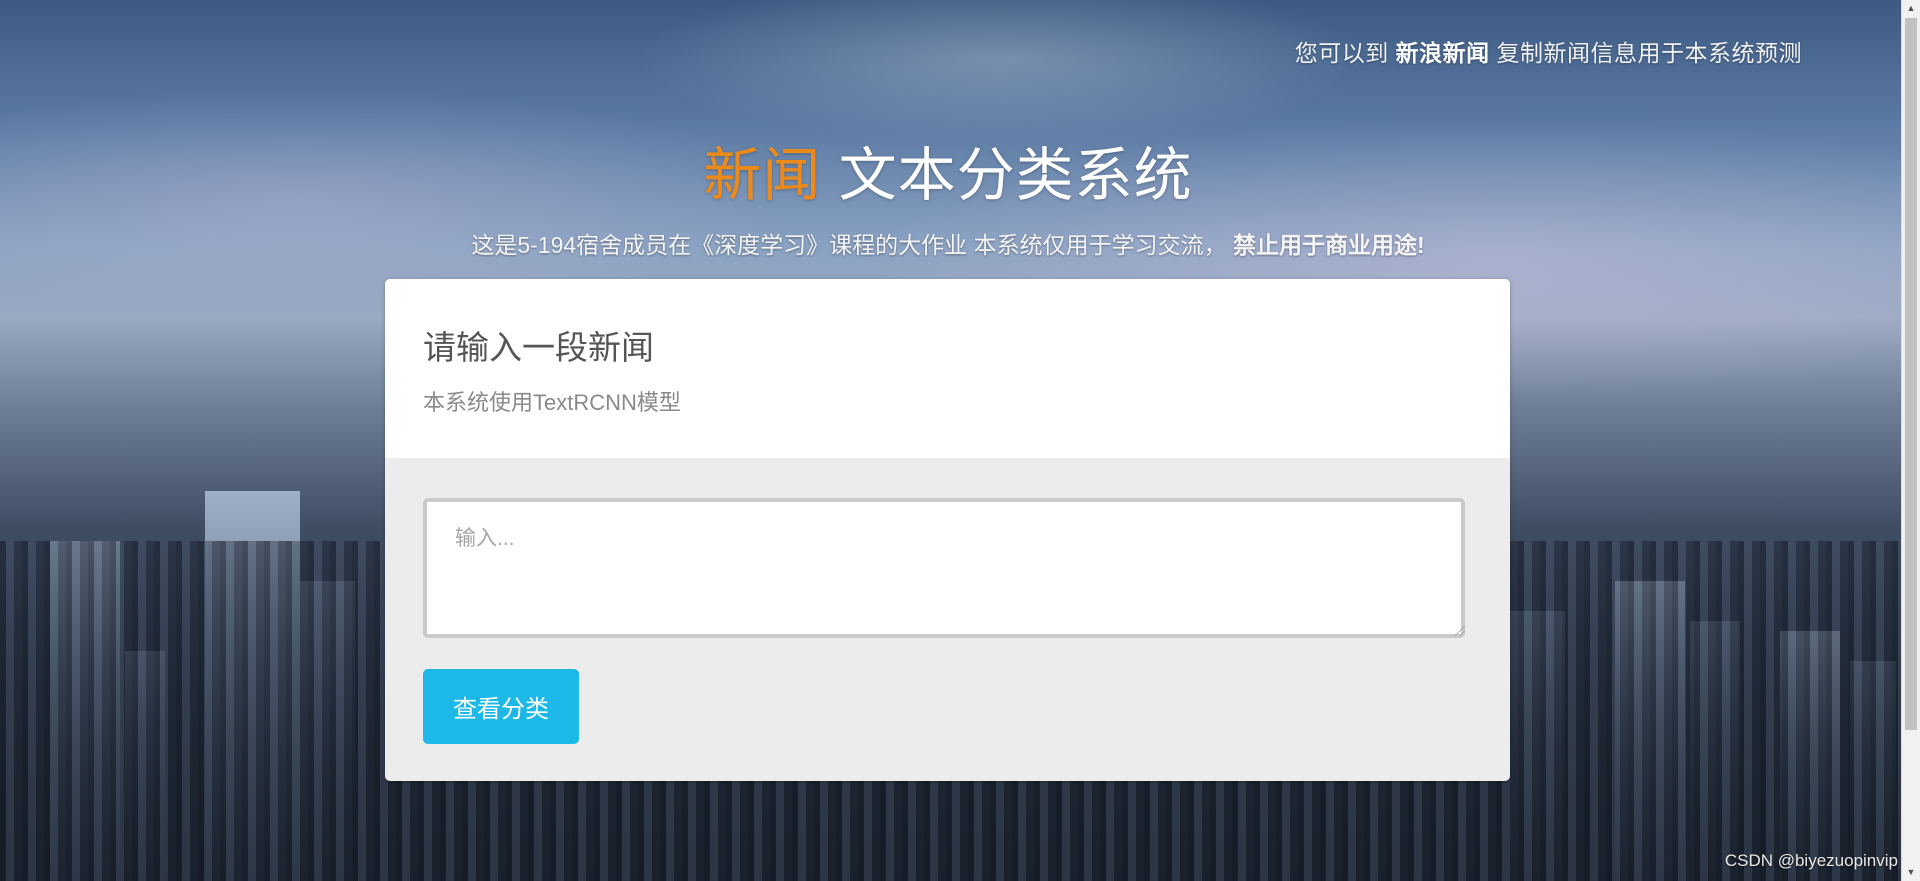 The image size is (1920, 881). What do you see at coordinates (552, 402) in the screenshot?
I see `card-description: 本系统使用TextRCNN模型` at bounding box center [552, 402].